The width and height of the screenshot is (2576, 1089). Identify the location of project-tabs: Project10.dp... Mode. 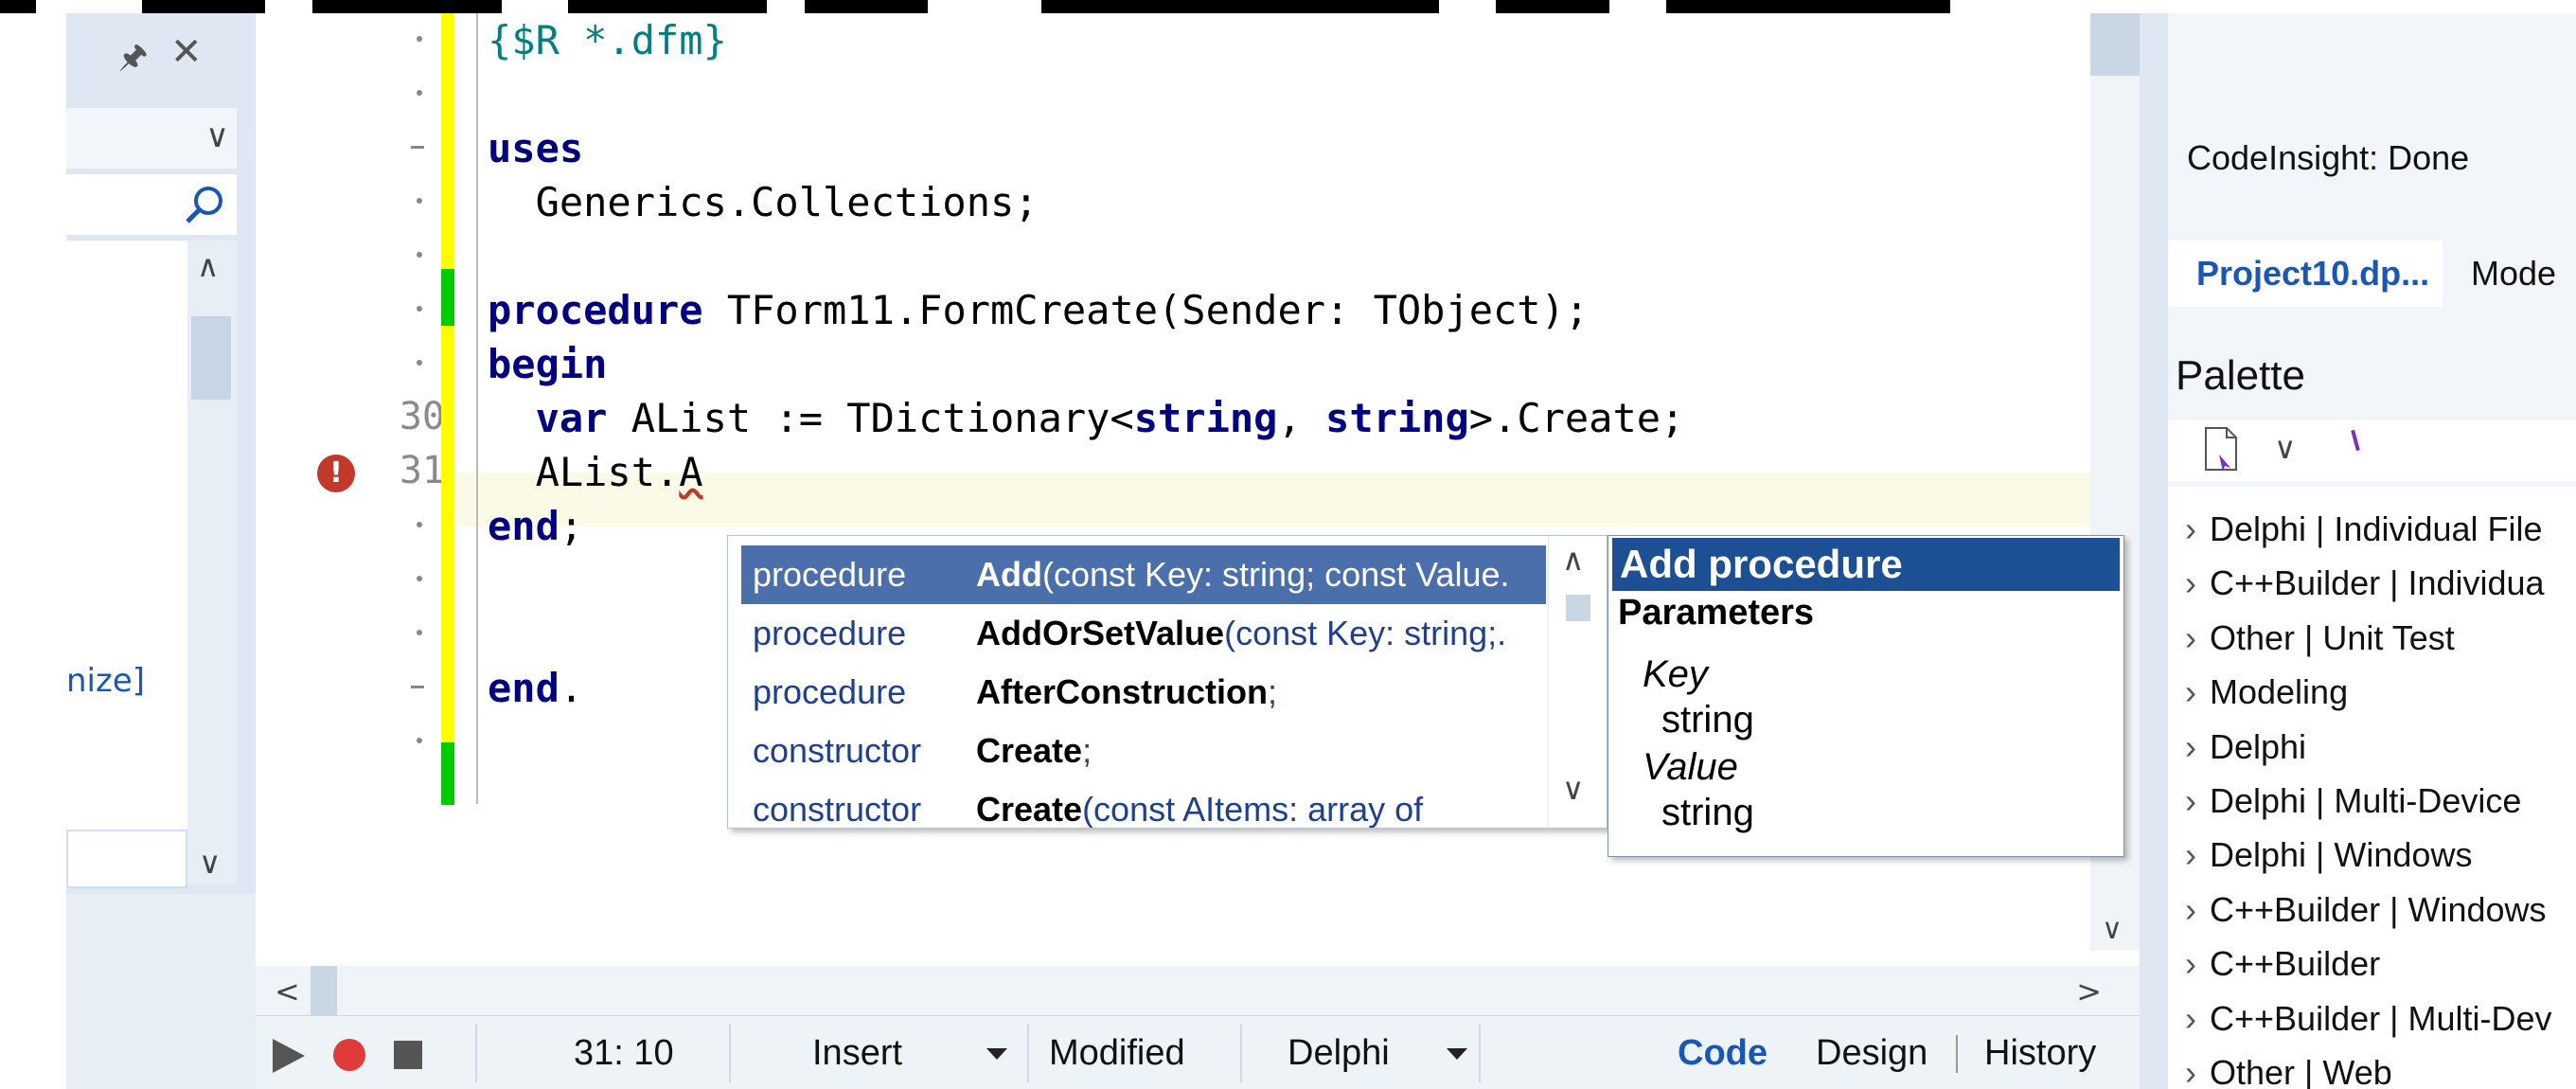
(2372, 274).